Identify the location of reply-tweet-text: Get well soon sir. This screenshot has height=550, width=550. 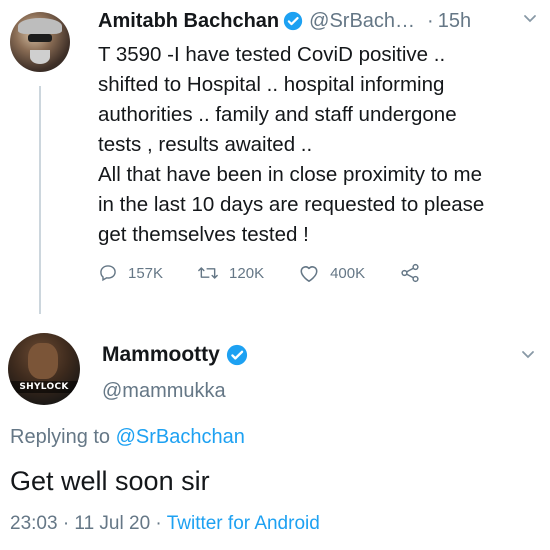
(110, 481).